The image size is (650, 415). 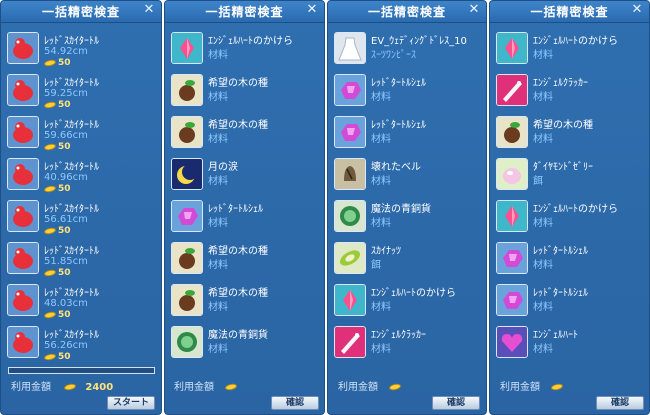 I want to click on list-item: ﾚｯﾄﾞｽｶｲﾀｰﾄﾙ 51.85cm 50, so click(x=81, y=260).